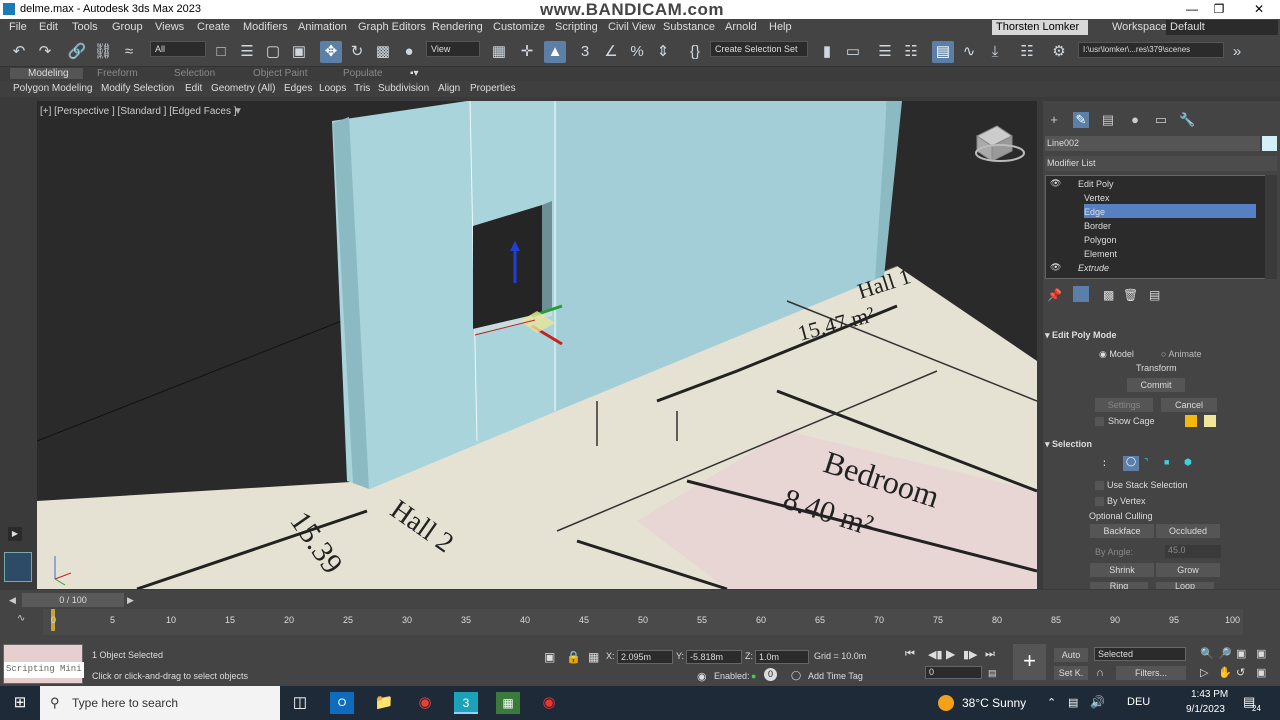  I want to click on undo-icon: ↶, so click(19, 52).